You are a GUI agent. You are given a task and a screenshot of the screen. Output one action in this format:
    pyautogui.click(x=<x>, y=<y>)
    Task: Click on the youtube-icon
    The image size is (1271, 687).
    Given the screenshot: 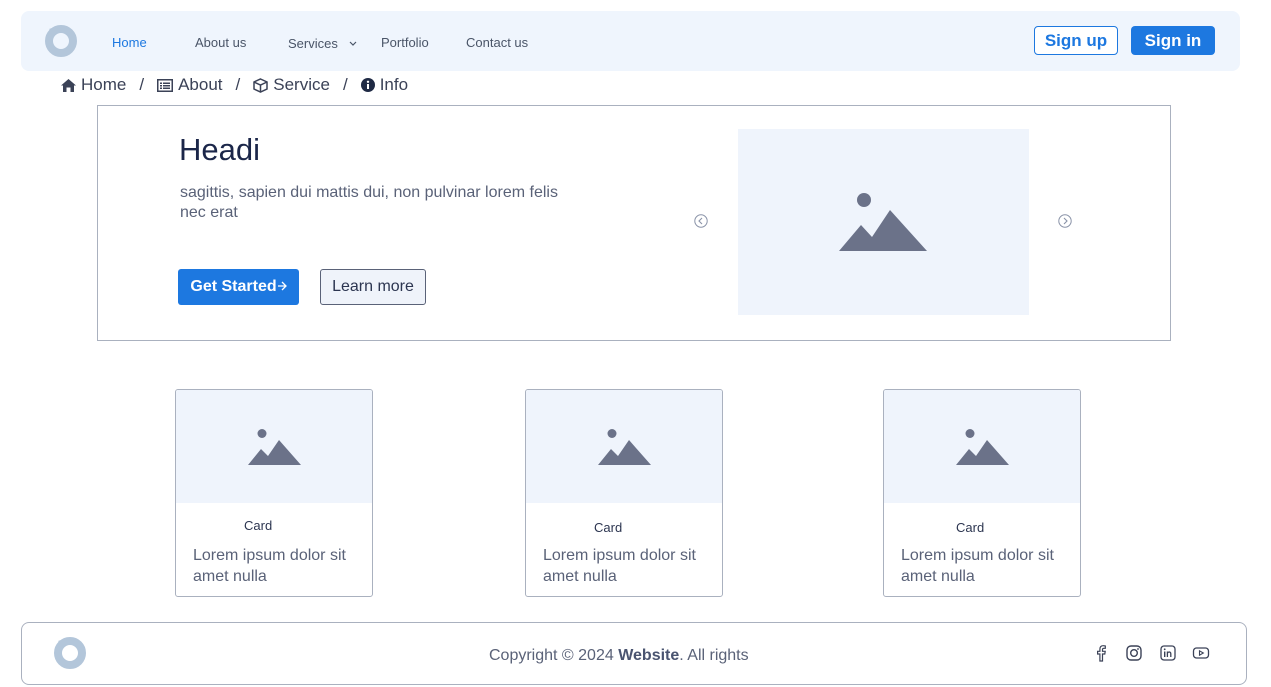 What is the action you would take?
    pyautogui.click(x=1201, y=653)
    